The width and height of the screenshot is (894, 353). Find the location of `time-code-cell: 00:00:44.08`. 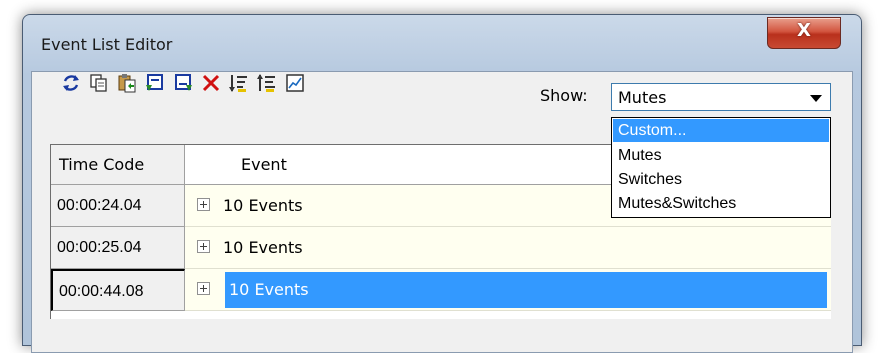

time-code-cell: 00:00:44.08 is located at coordinates (118, 290).